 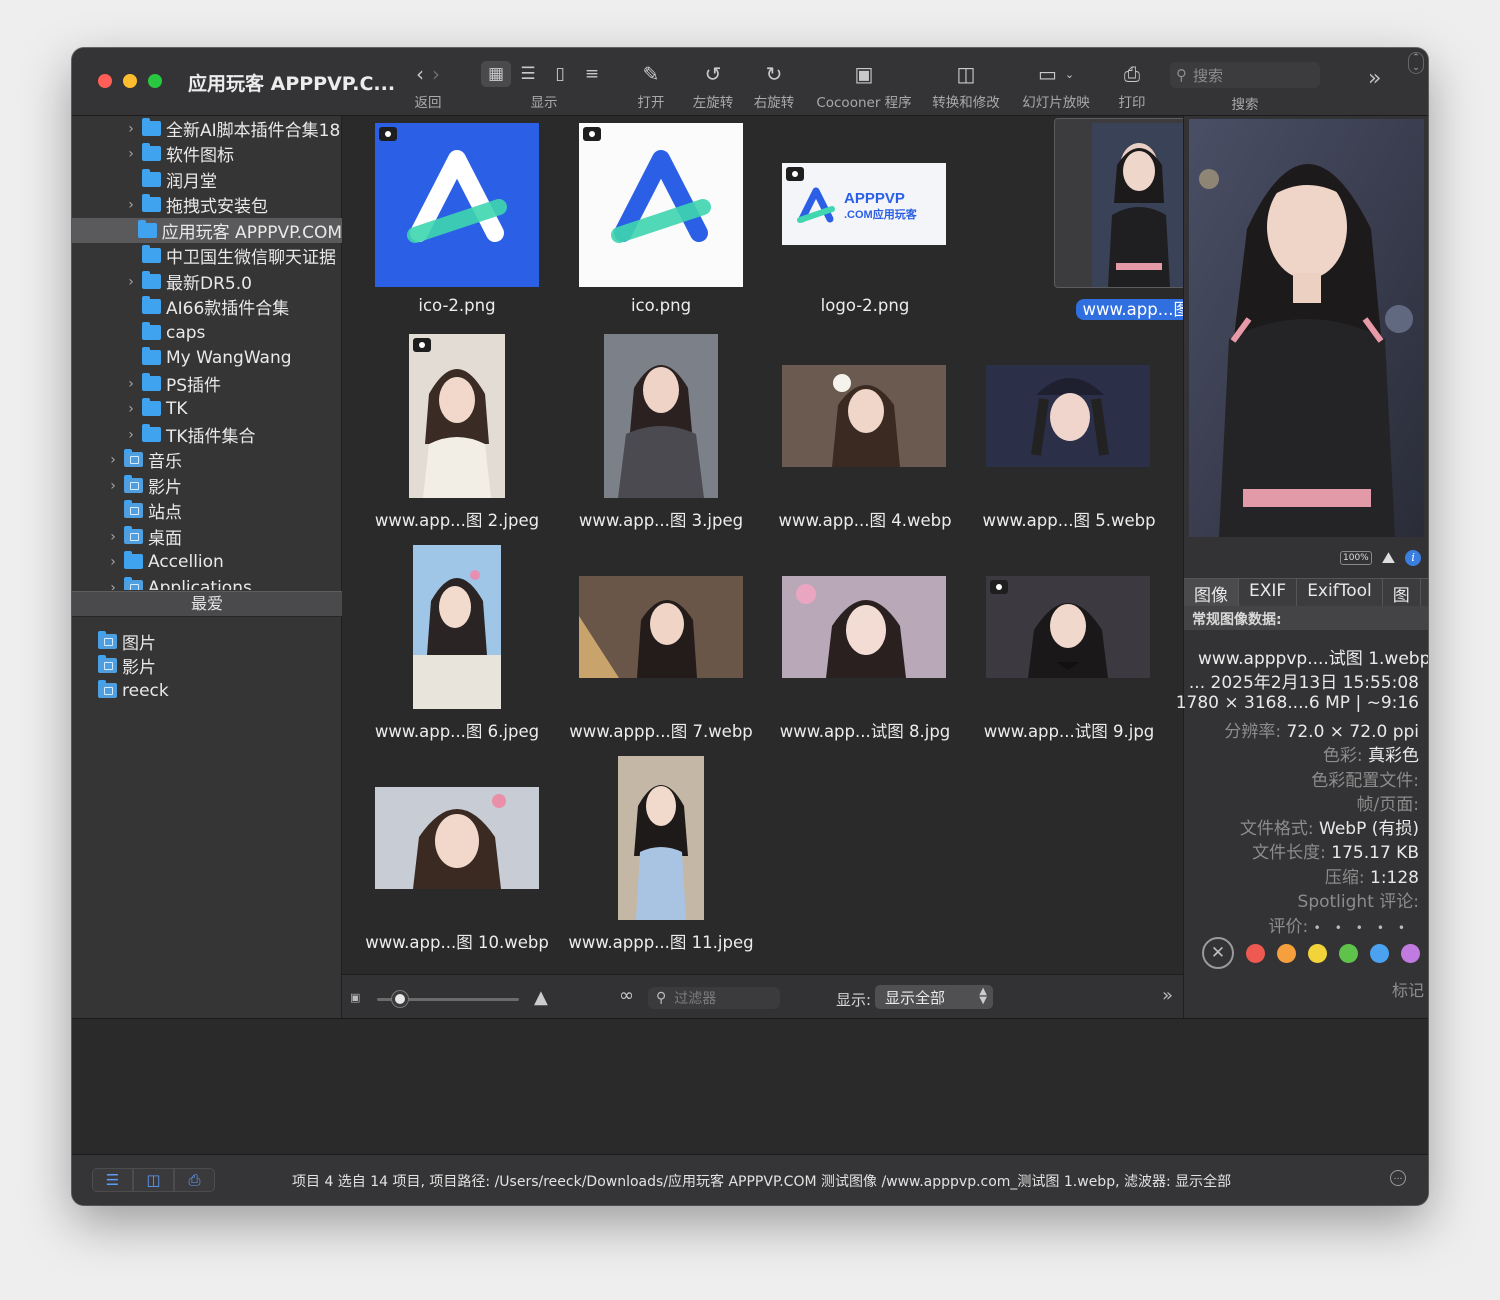 I want to click on thumbnail-item: www.app...试图 8.jpg, so click(x=850, y=643).